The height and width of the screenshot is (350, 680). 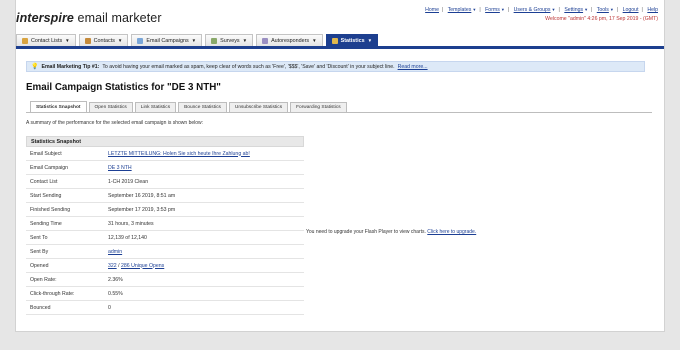 I want to click on tab-link-statistics: Link Statistics, so click(x=155, y=107).